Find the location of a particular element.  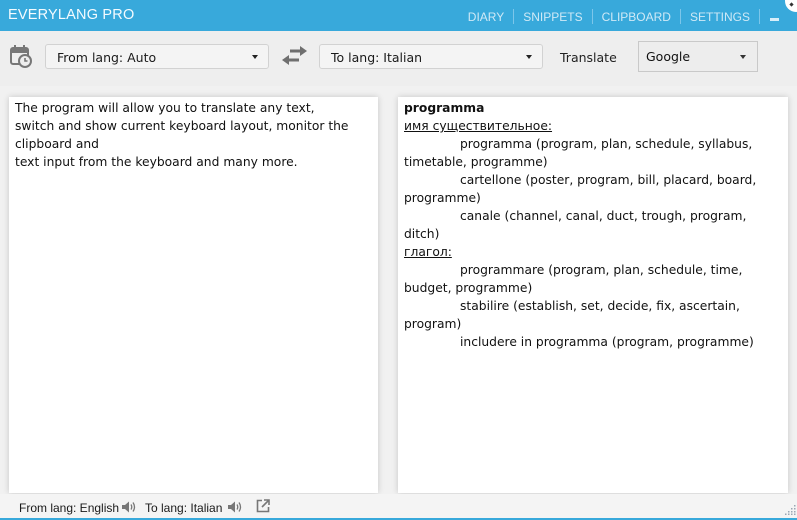

from-lang-select: From lang: Auto is located at coordinates (157, 56).